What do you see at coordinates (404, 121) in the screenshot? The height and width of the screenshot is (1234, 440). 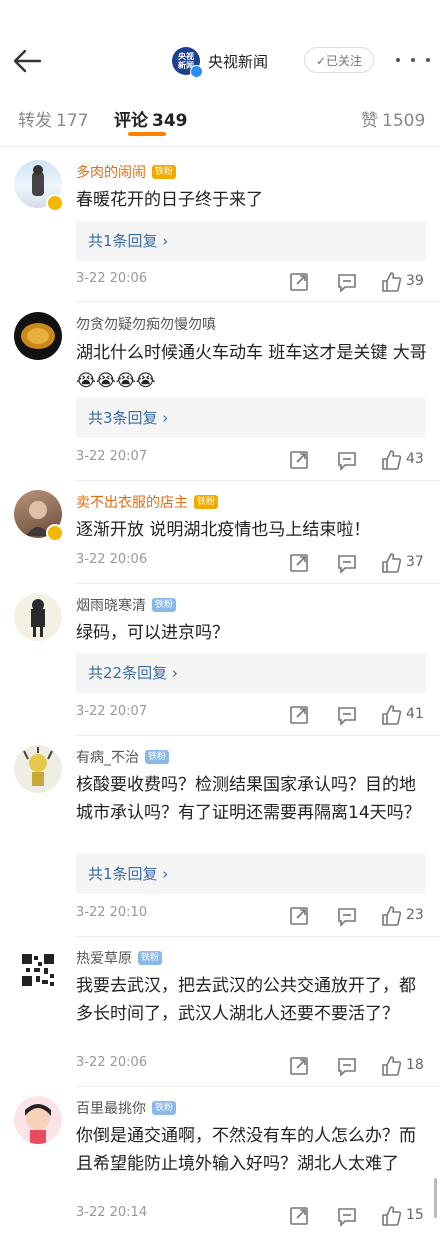 I see `tab-count: 1509` at bounding box center [404, 121].